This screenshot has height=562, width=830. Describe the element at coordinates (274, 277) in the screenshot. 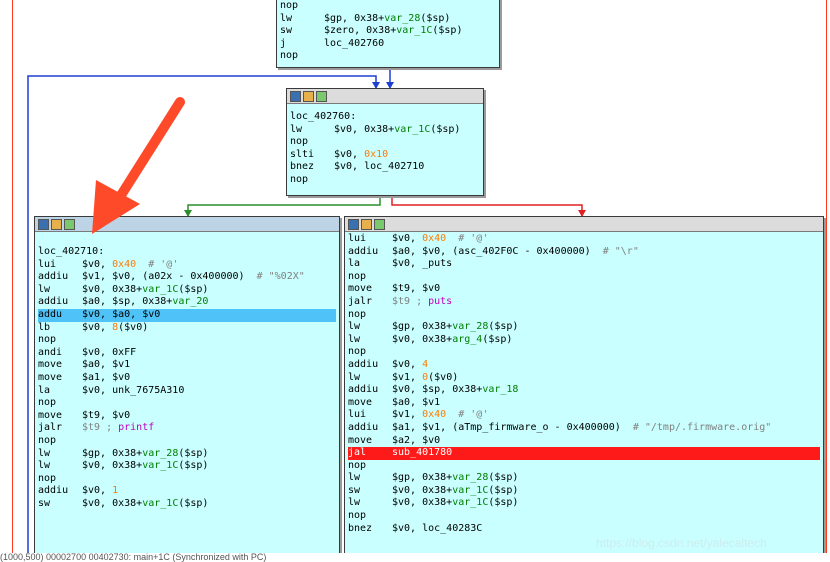

I see `operand: # "%02X"` at that location.